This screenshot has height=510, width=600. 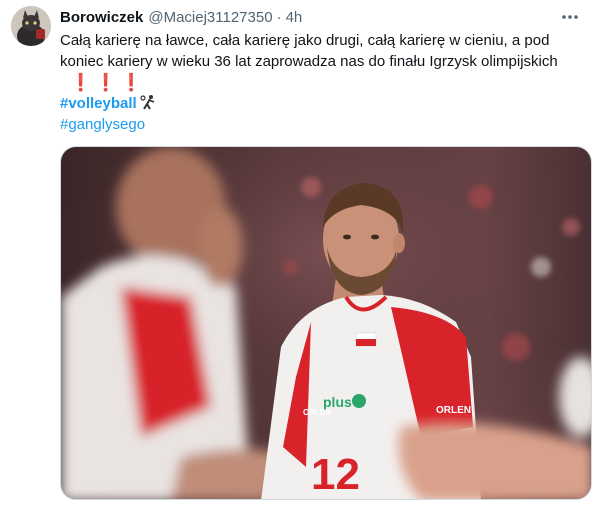 What do you see at coordinates (102, 124) in the screenshot?
I see `hashtag-ganglysego: #ganglysego` at bounding box center [102, 124].